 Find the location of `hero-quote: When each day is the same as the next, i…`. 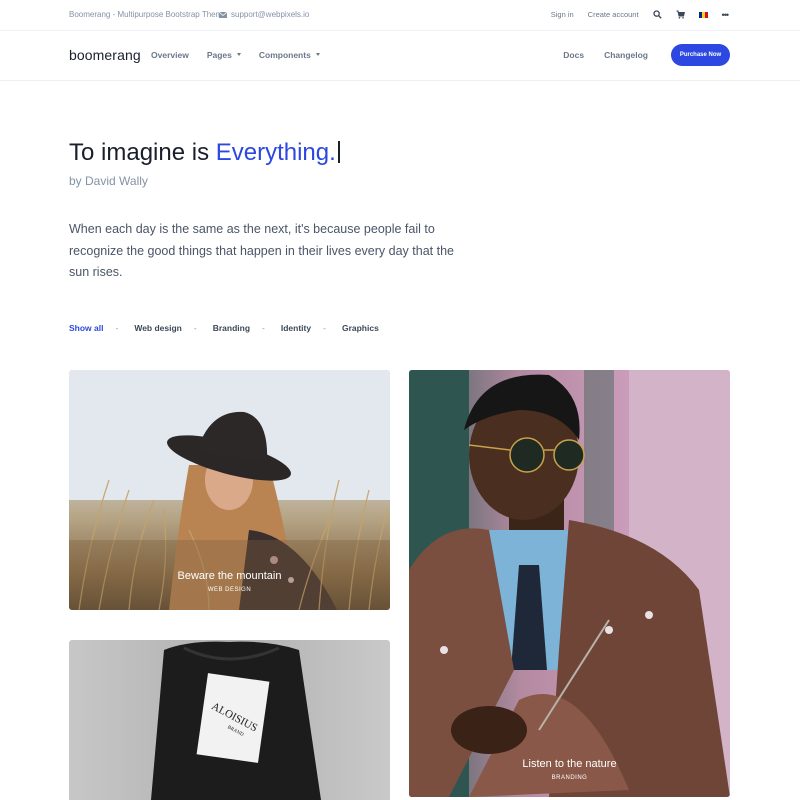

hero-quote: When each day is the same as the next, i… is located at coordinates (261, 250).